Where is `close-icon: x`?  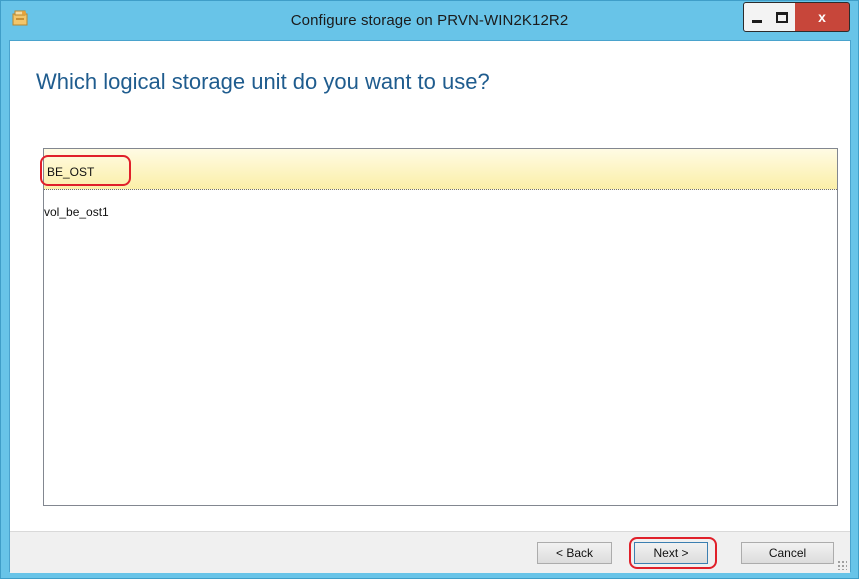 close-icon: x is located at coordinates (822, 17).